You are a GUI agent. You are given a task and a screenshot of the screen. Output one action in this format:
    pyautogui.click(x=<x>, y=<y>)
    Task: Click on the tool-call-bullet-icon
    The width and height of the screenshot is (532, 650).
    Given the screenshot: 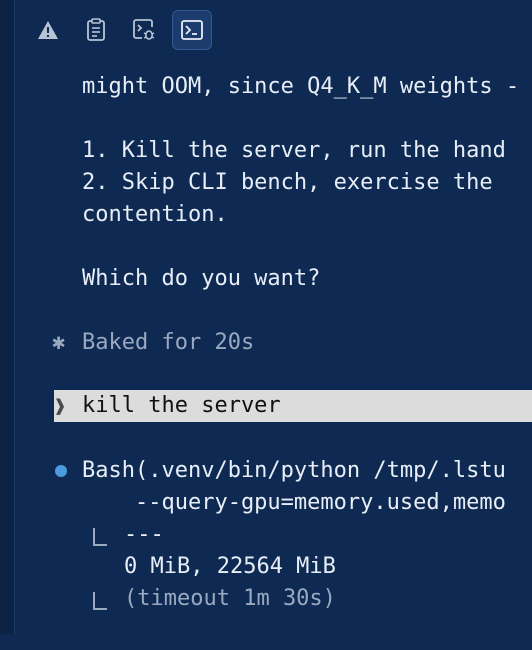 What is the action you would take?
    pyautogui.click(x=61, y=471)
    